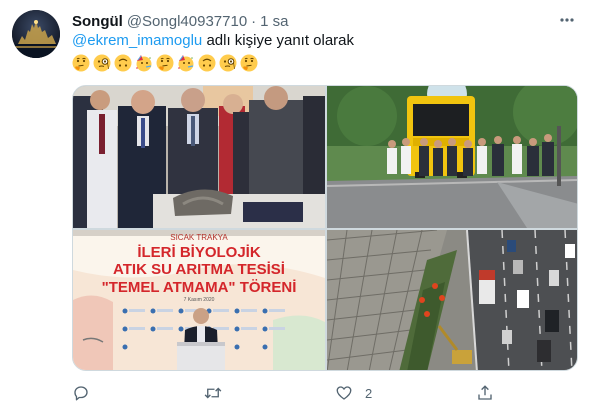  What do you see at coordinates (485, 393) in the screenshot?
I see `share-icon` at bounding box center [485, 393].